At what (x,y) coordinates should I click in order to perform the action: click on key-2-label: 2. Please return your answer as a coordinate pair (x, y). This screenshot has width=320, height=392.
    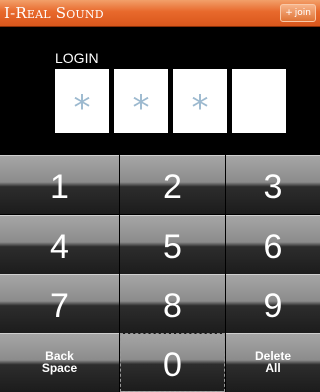
    Looking at the image, I should click on (172, 187).